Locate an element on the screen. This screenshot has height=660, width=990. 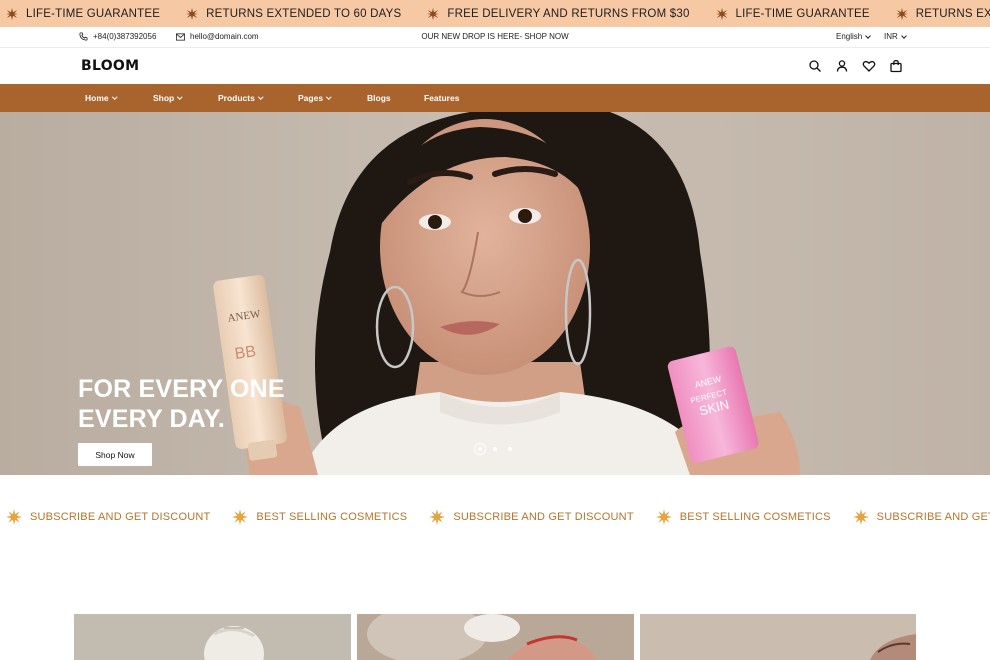
announcement-item: FREE DELIVERY AND RETURNS FROM $30 is located at coordinates (554, 13).